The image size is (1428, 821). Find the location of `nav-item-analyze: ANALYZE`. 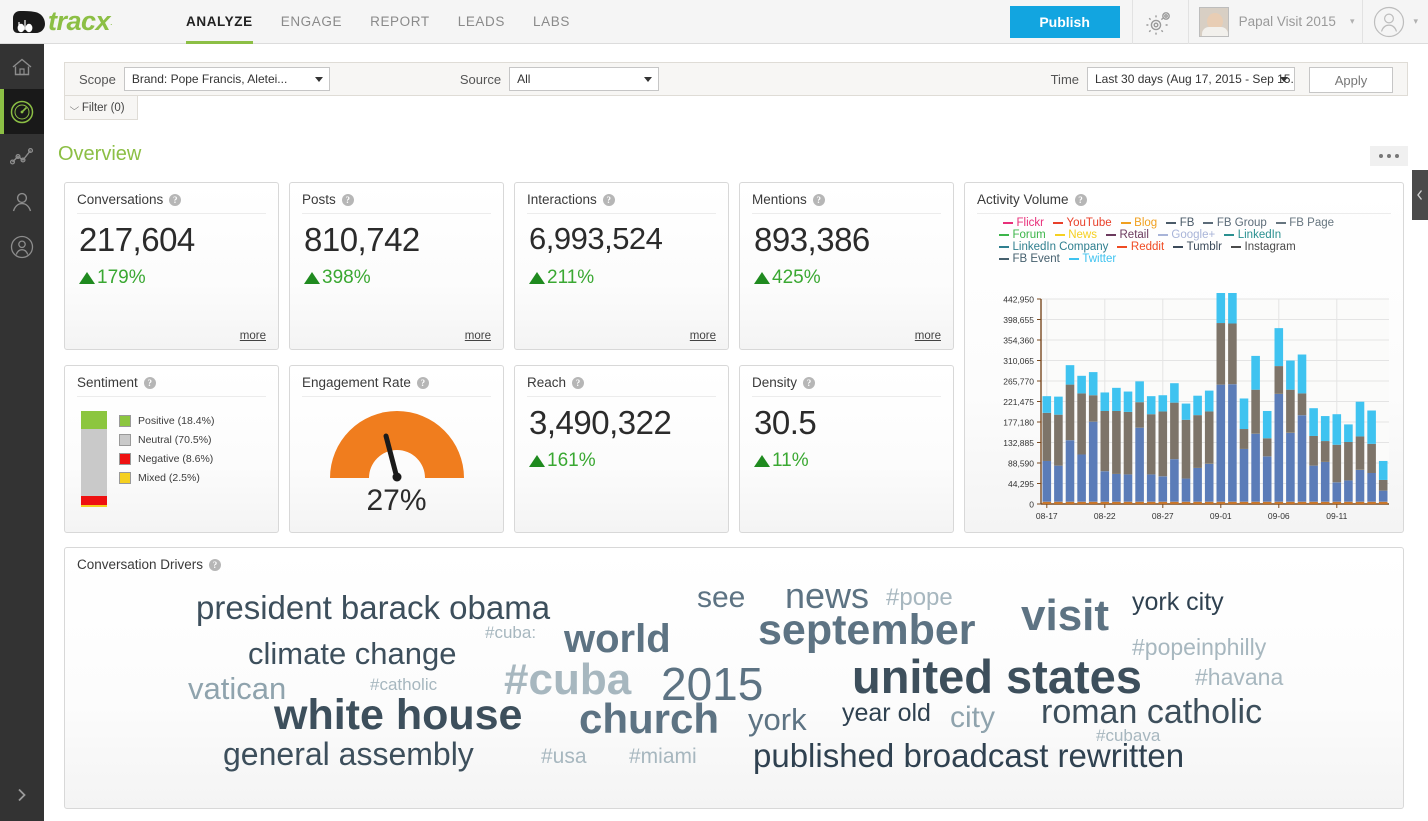

nav-item-analyze: ANALYZE is located at coordinates (219, 22).